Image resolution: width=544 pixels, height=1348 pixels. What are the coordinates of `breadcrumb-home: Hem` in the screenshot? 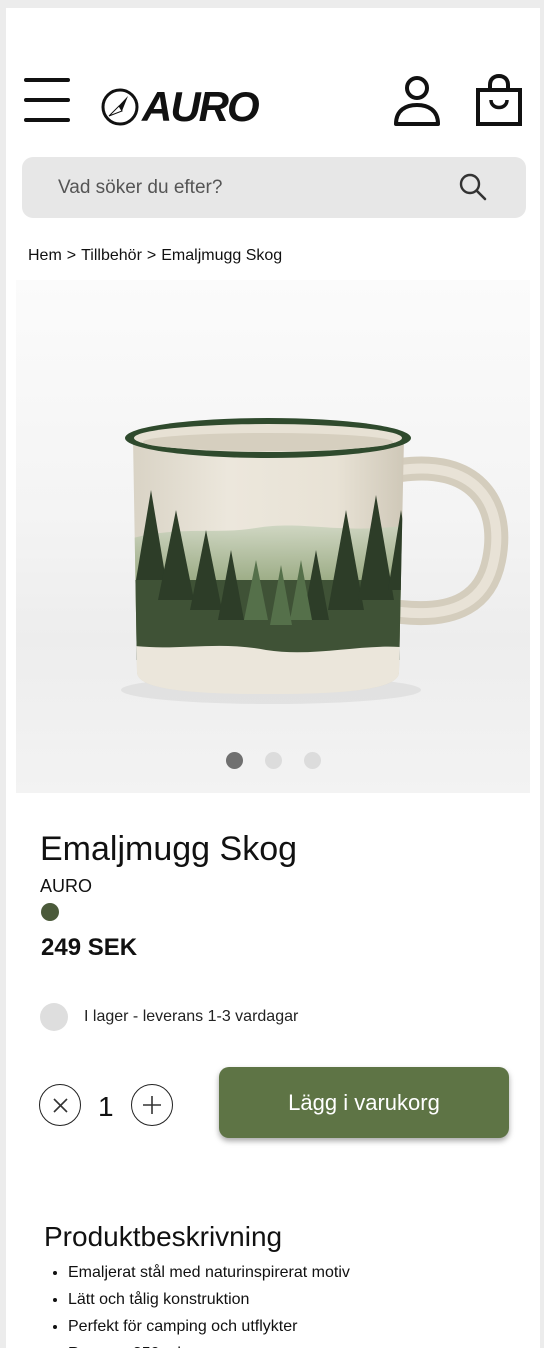 It's located at (45, 256).